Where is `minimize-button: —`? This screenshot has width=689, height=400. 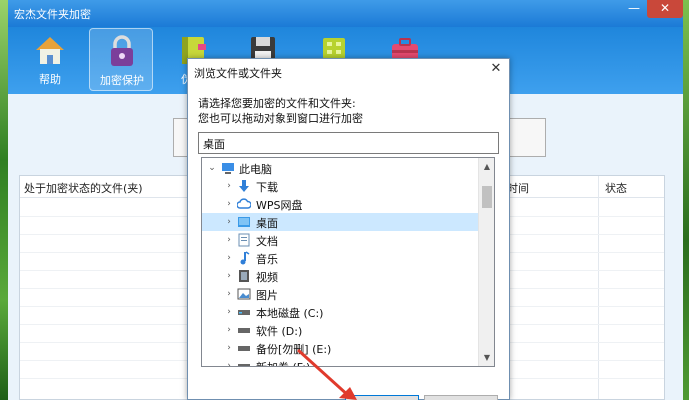
minimize-button: — is located at coordinates (634, 9).